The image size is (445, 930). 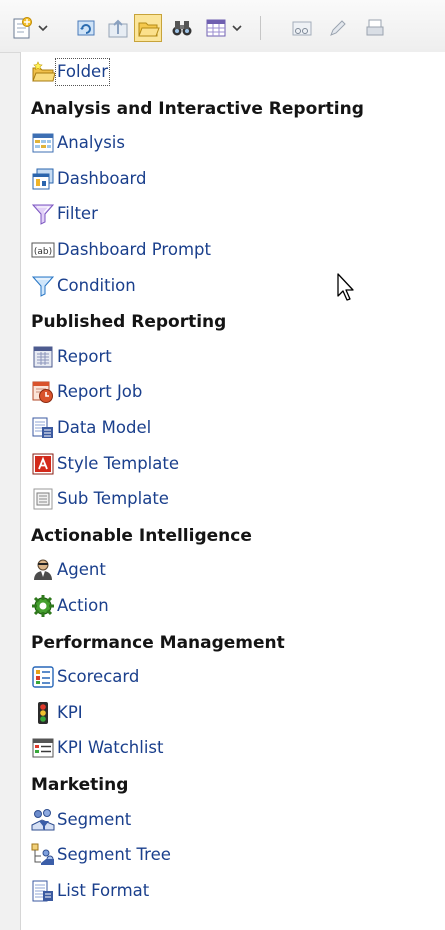 What do you see at coordinates (216, 28) in the screenshot?
I see `grid-view-icon` at bounding box center [216, 28].